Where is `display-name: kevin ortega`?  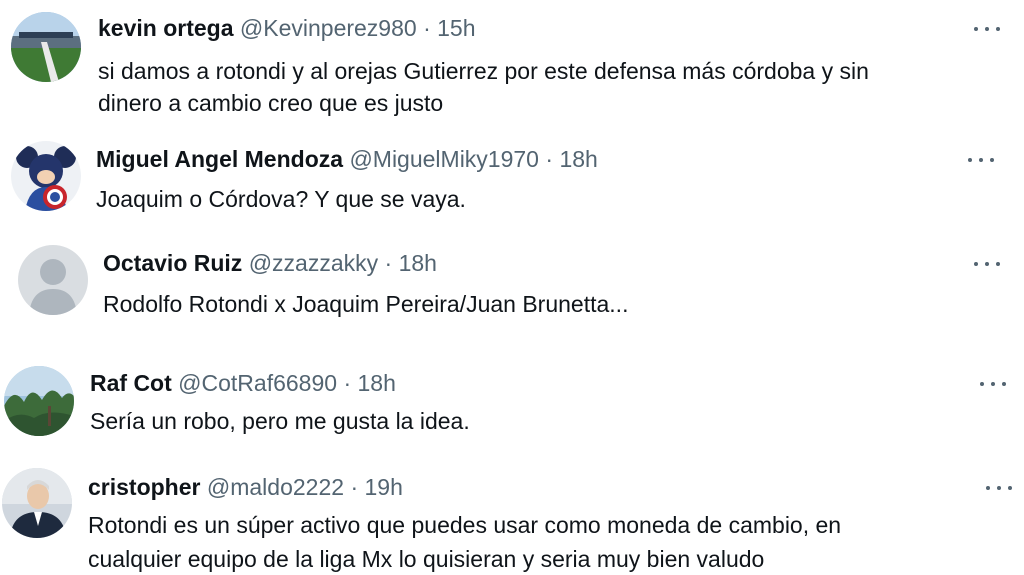
display-name: kevin ortega is located at coordinates (166, 28).